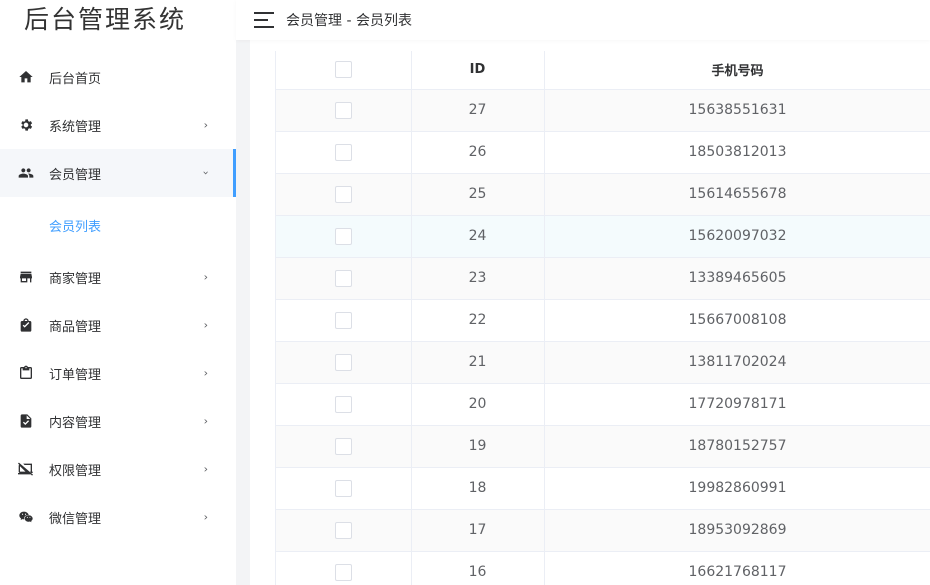  What do you see at coordinates (26, 517) in the screenshot?
I see `wechat-icon` at bounding box center [26, 517].